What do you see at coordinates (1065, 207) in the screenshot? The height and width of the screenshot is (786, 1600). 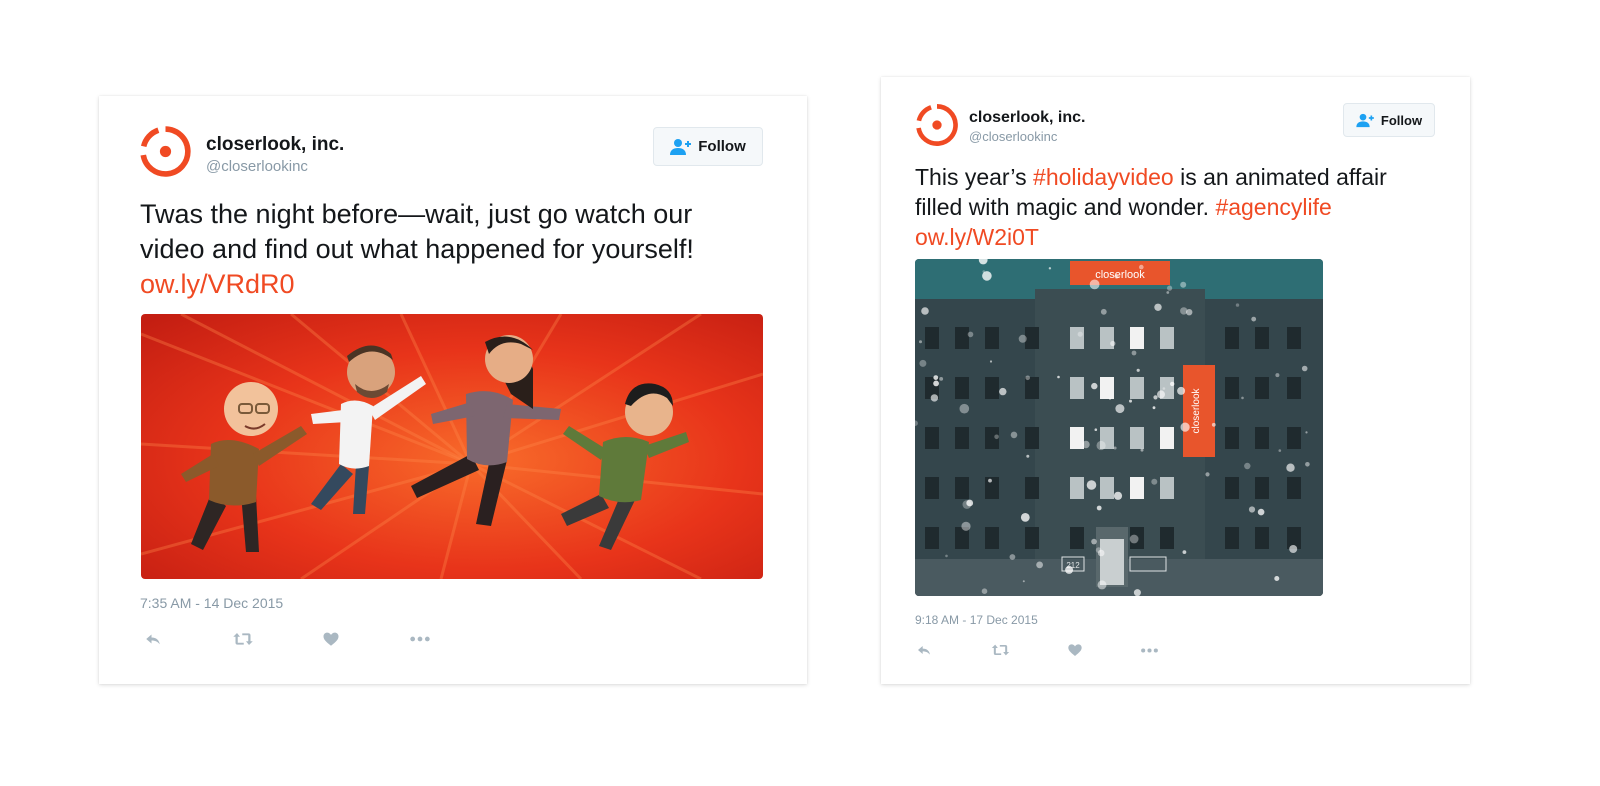 I see `tweet-text-part: filled with magic and wonder.` at bounding box center [1065, 207].